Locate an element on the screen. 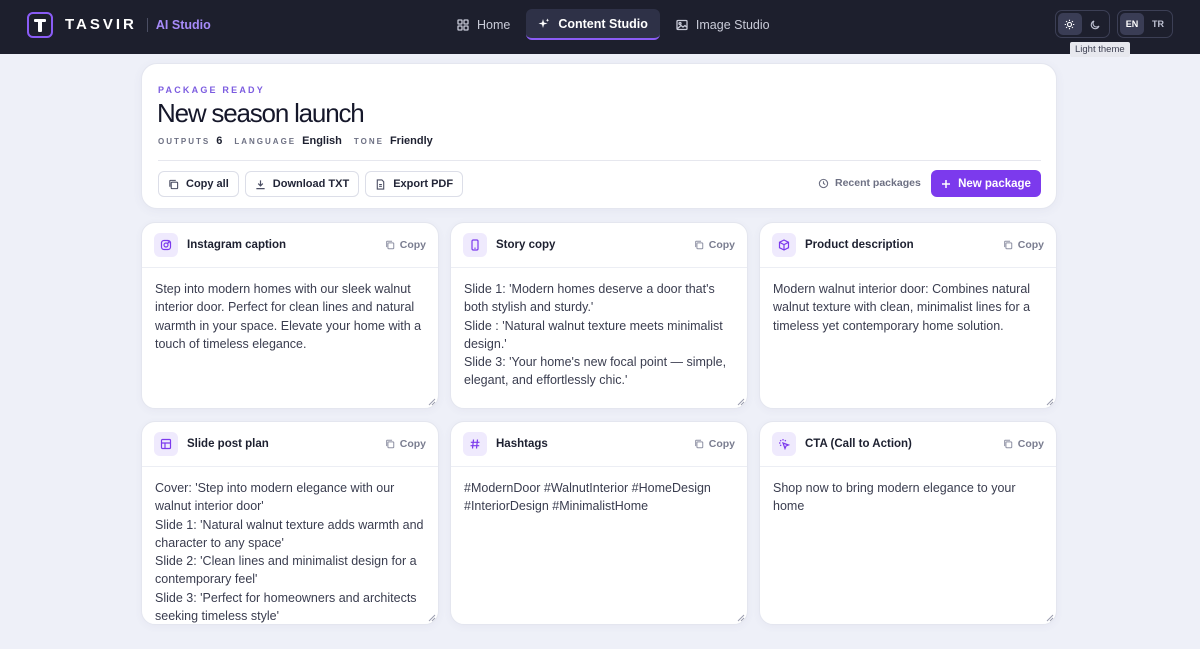 The width and height of the screenshot is (1200, 649). sparkle-icon is located at coordinates (544, 23).